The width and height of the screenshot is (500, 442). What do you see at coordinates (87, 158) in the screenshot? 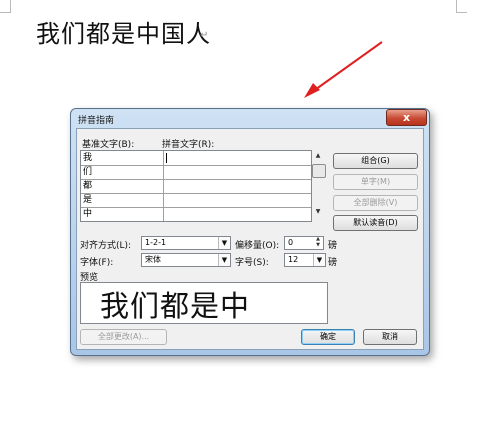
I see `base-text-cell: 我` at bounding box center [87, 158].